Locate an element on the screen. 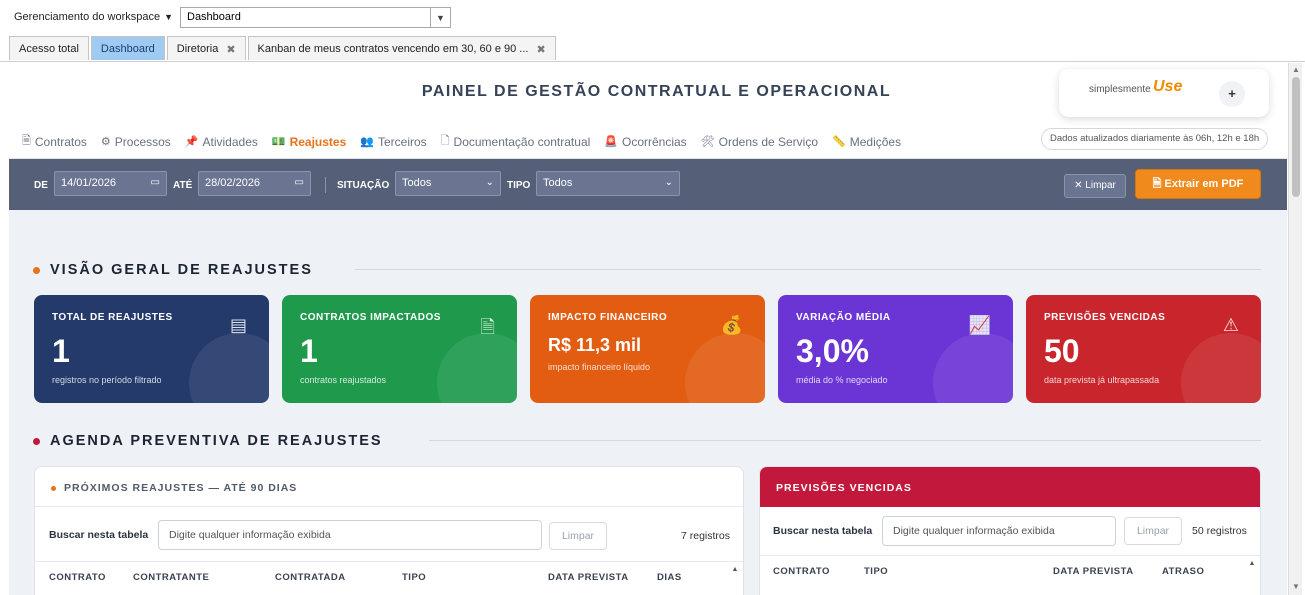 Image resolution: width=1305 pixels, height=595 pixels. clear-filters-button: ✕ Limpar is located at coordinates (1095, 186).